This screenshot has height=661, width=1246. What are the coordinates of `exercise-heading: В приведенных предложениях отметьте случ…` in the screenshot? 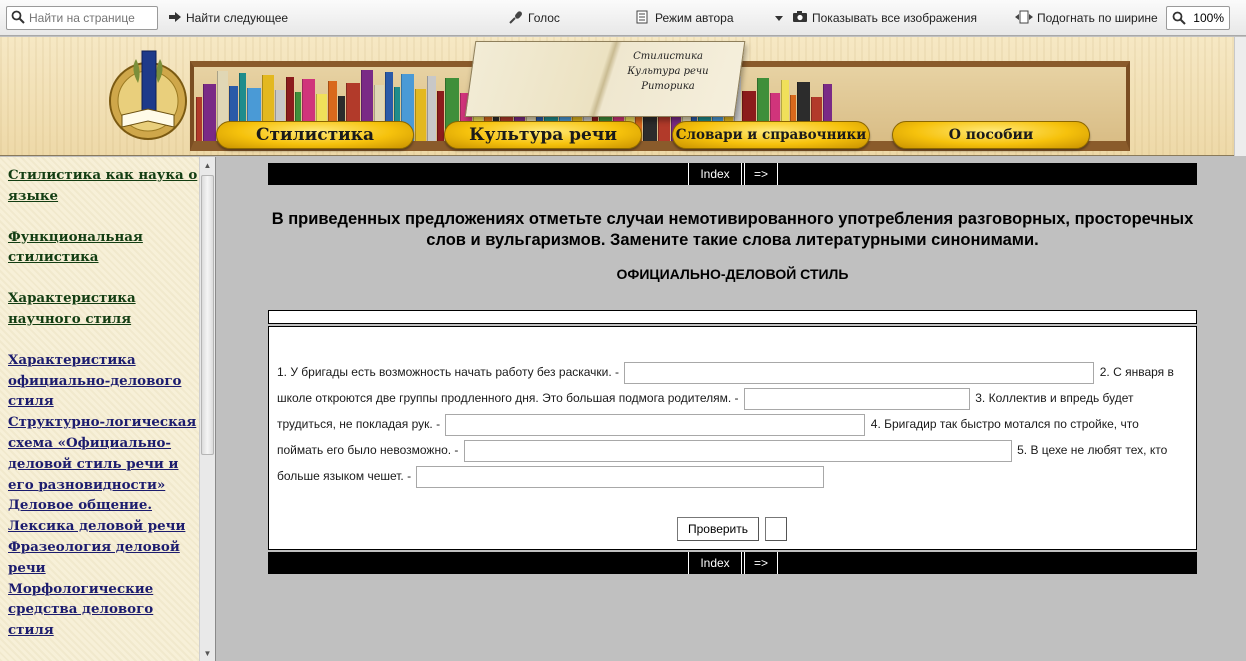 It's located at (732, 229).